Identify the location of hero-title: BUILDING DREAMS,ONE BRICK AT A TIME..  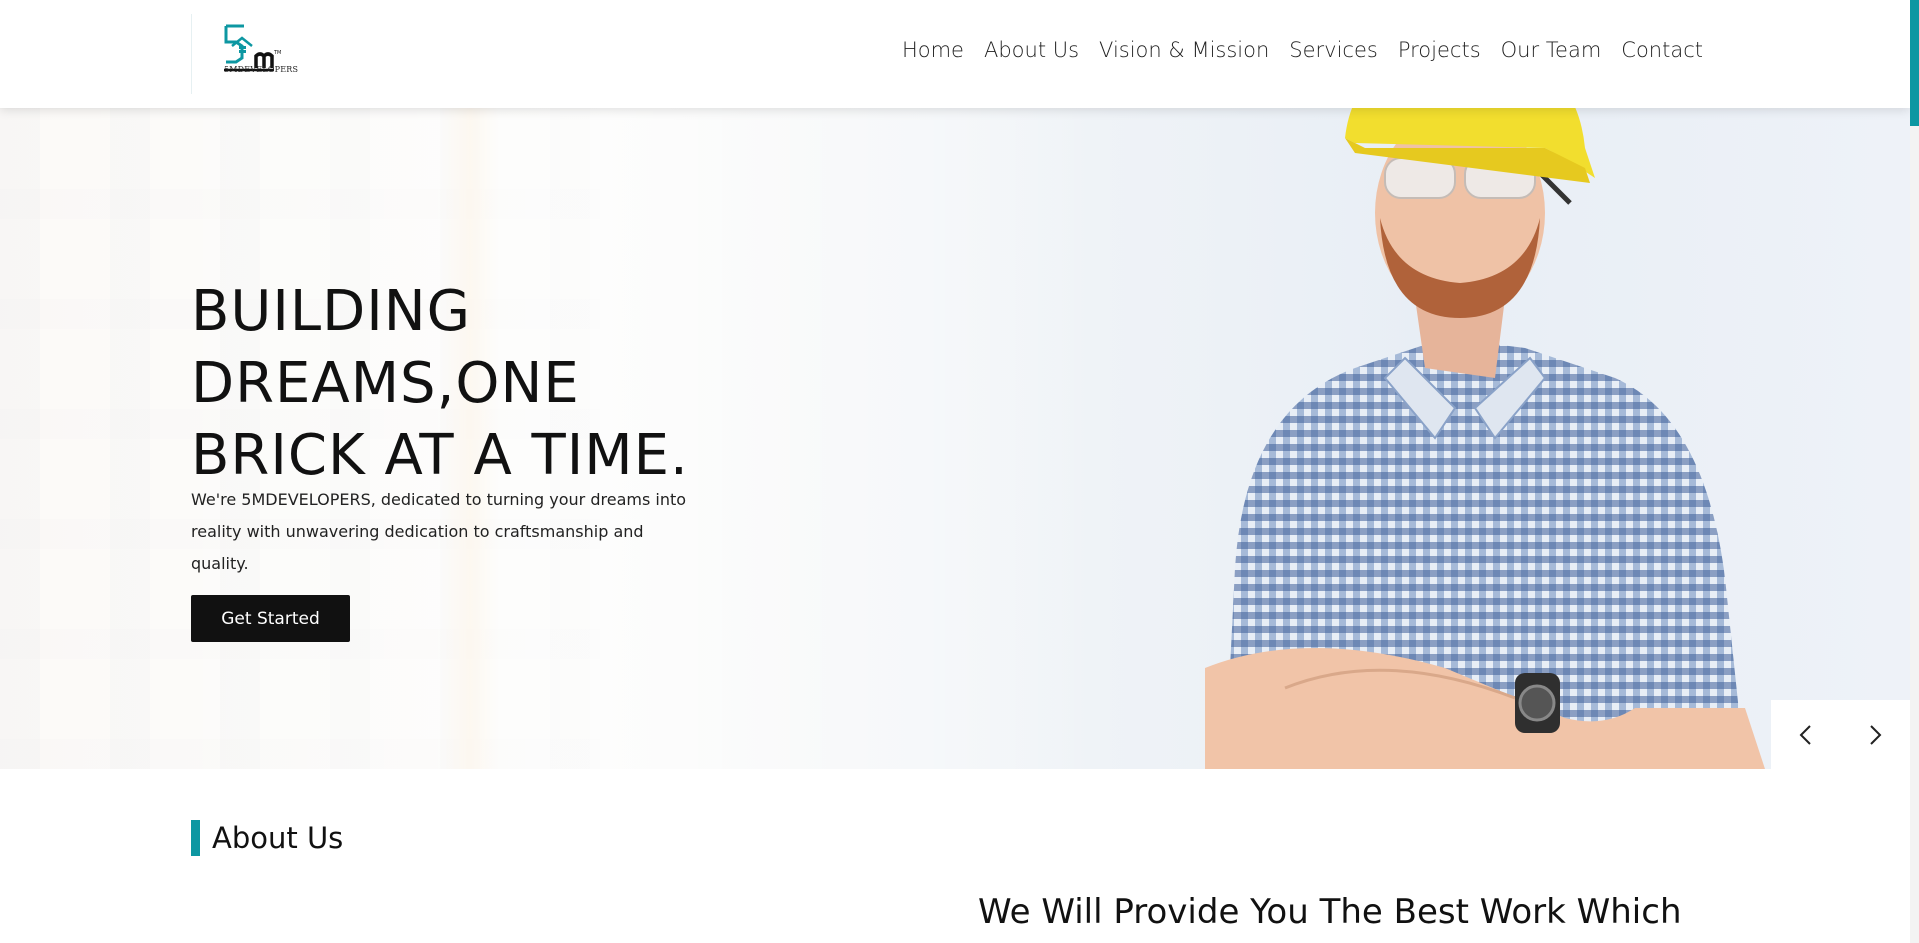
(471, 384).